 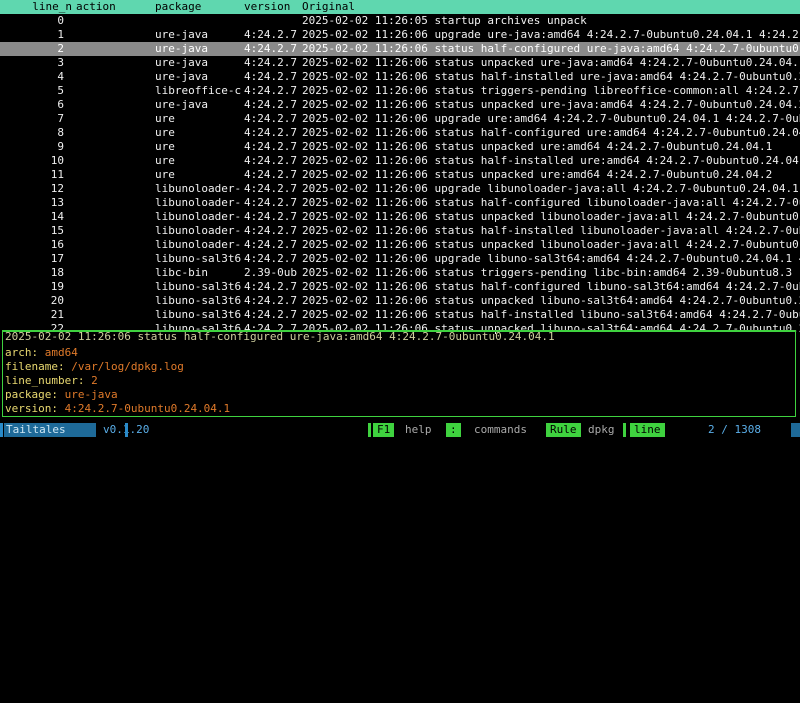 I want to click on line-edge, so click(x=624, y=430).